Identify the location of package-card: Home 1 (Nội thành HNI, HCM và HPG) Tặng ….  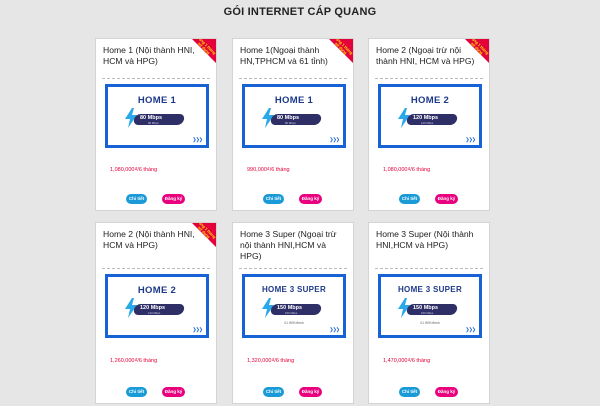
(156, 124).